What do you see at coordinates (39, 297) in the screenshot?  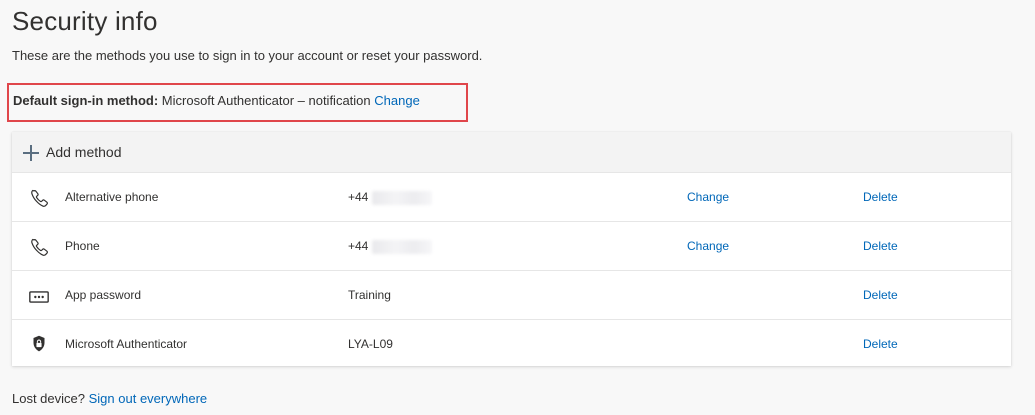 I see `password-icon` at bounding box center [39, 297].